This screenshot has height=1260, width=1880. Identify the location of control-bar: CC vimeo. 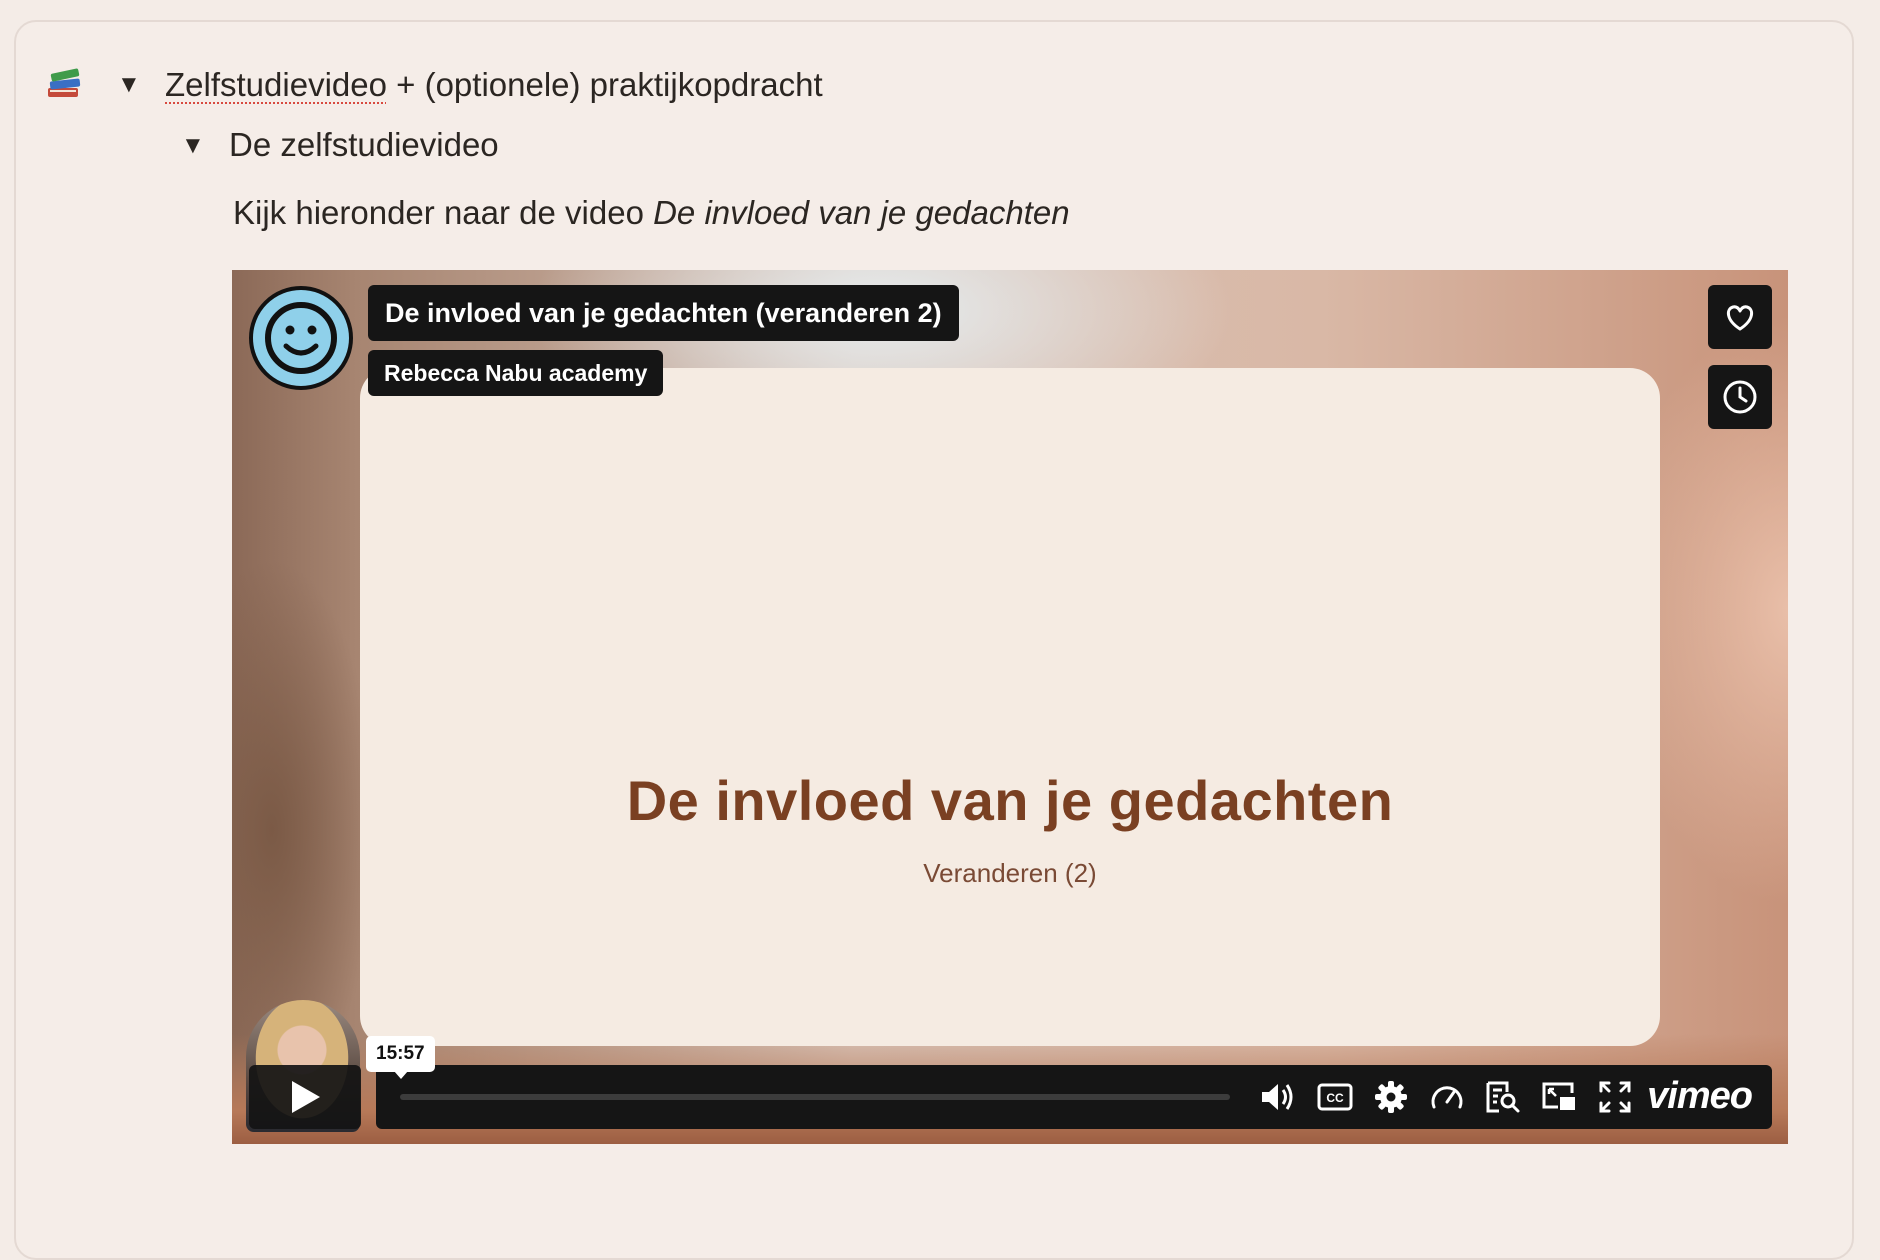
(1074, 1097).